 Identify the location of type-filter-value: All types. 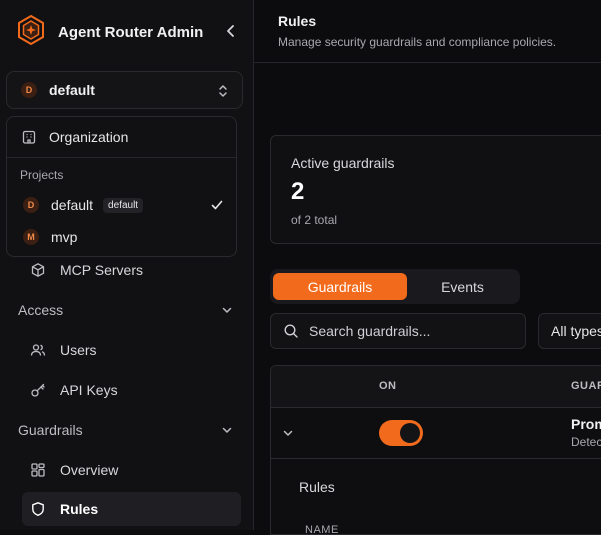
(576, 331).